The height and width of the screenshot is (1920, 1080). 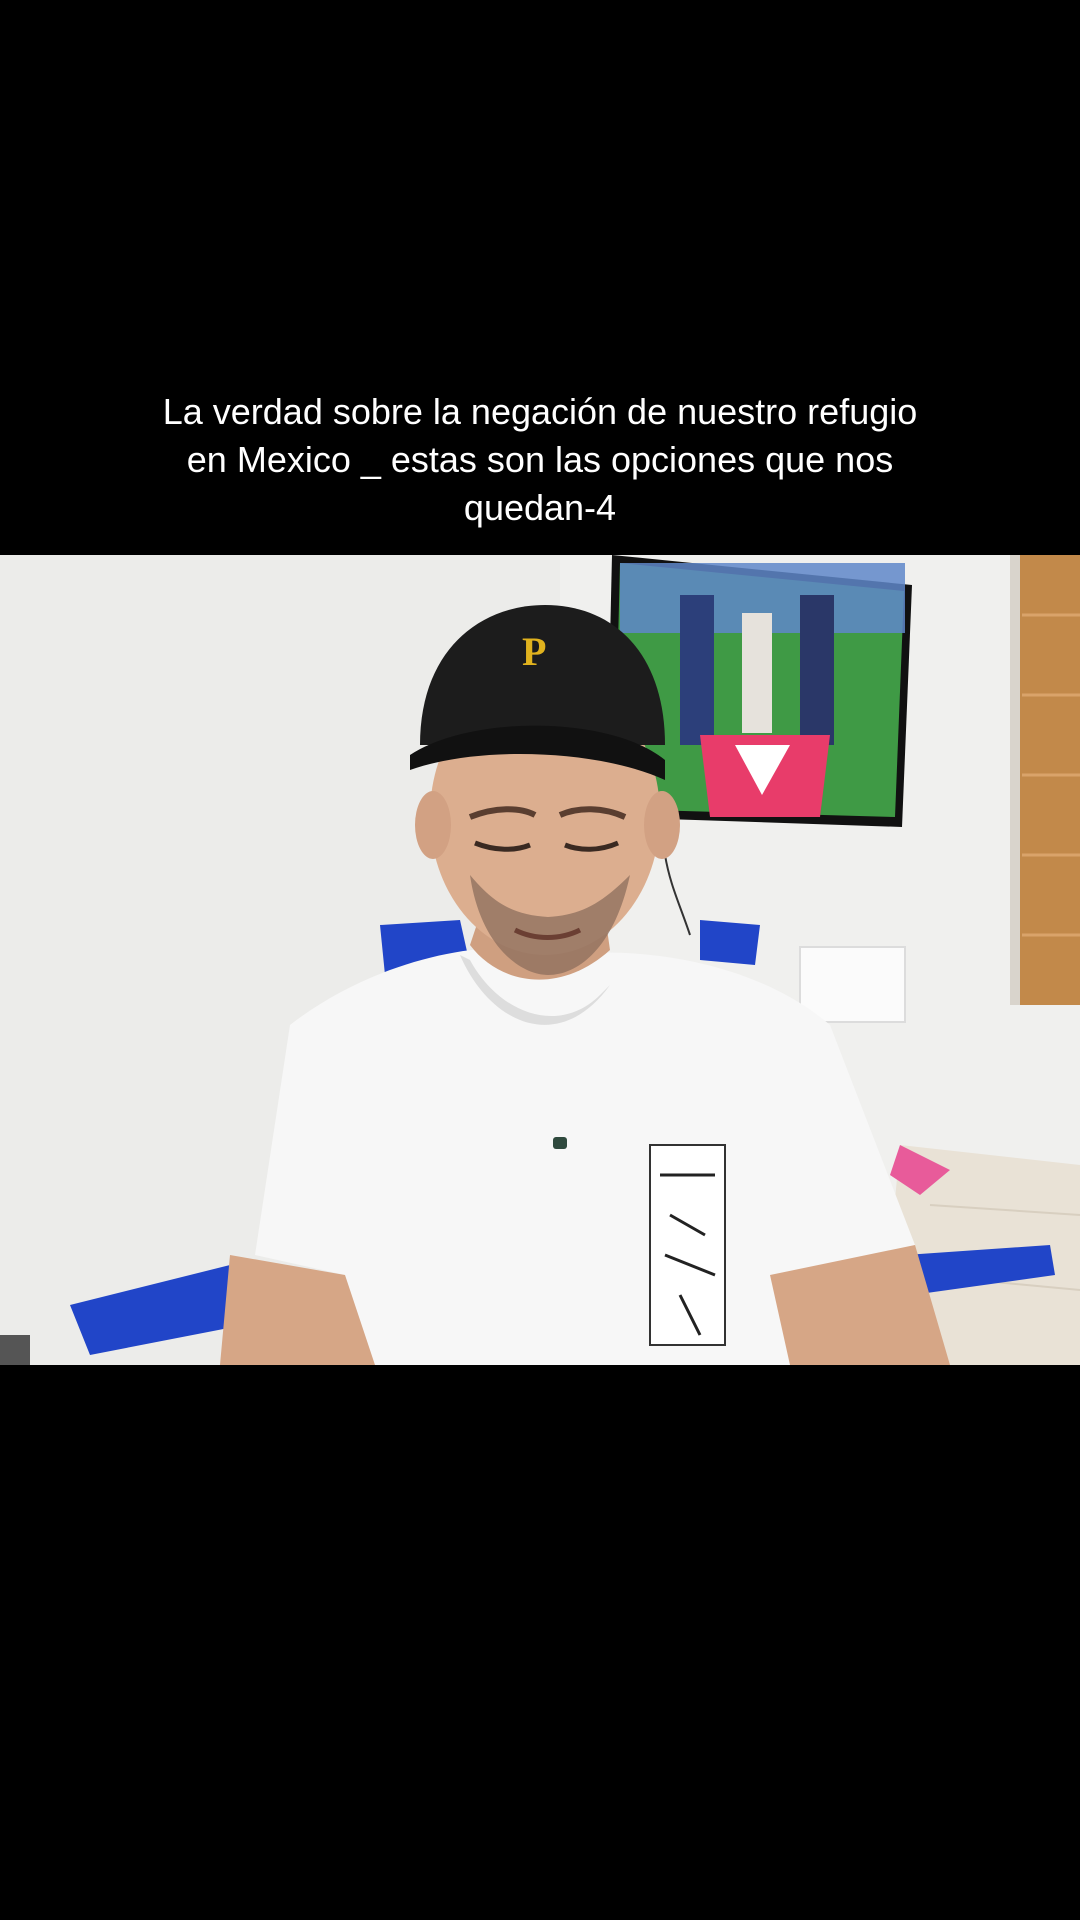 I want to click on window-blind, so click(x=1049, y=780).